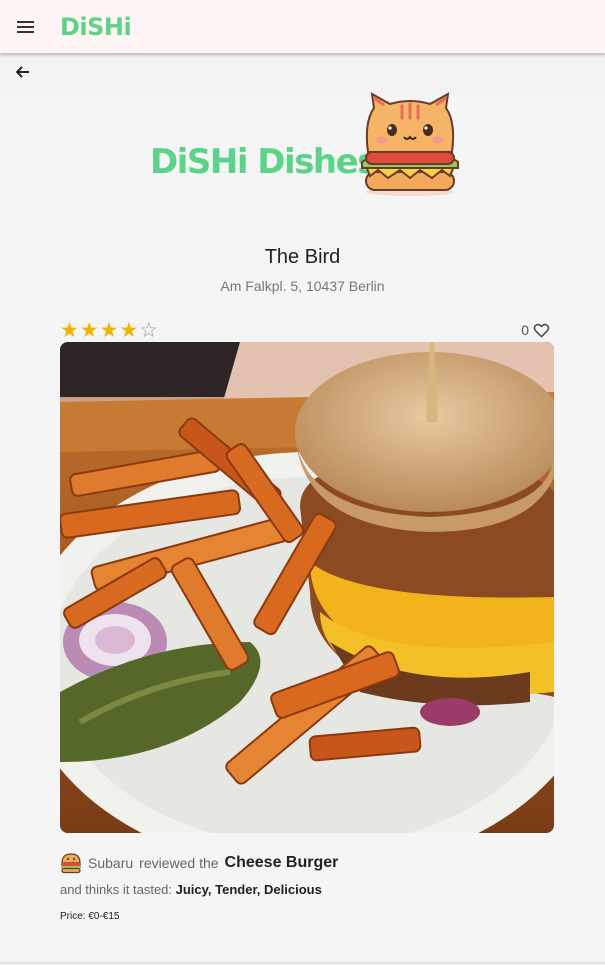 This screenshot has height=965, width=605. Describe the element at coordinates (96, 27) in the screenshot. I see `brand-logo: DiSHi` at that location.